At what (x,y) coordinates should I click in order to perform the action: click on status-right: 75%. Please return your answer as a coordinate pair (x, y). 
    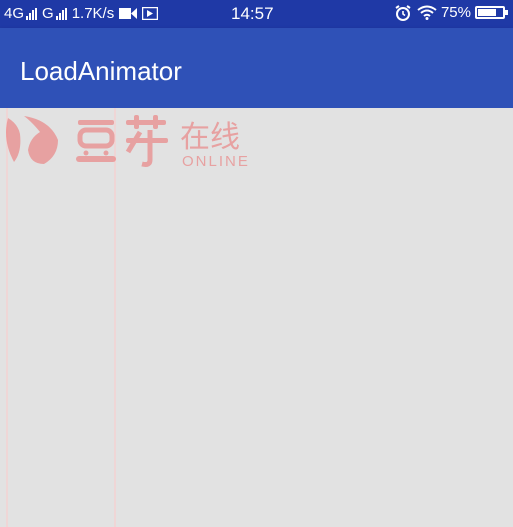
    Looking at the image, I should click on (451, 12).